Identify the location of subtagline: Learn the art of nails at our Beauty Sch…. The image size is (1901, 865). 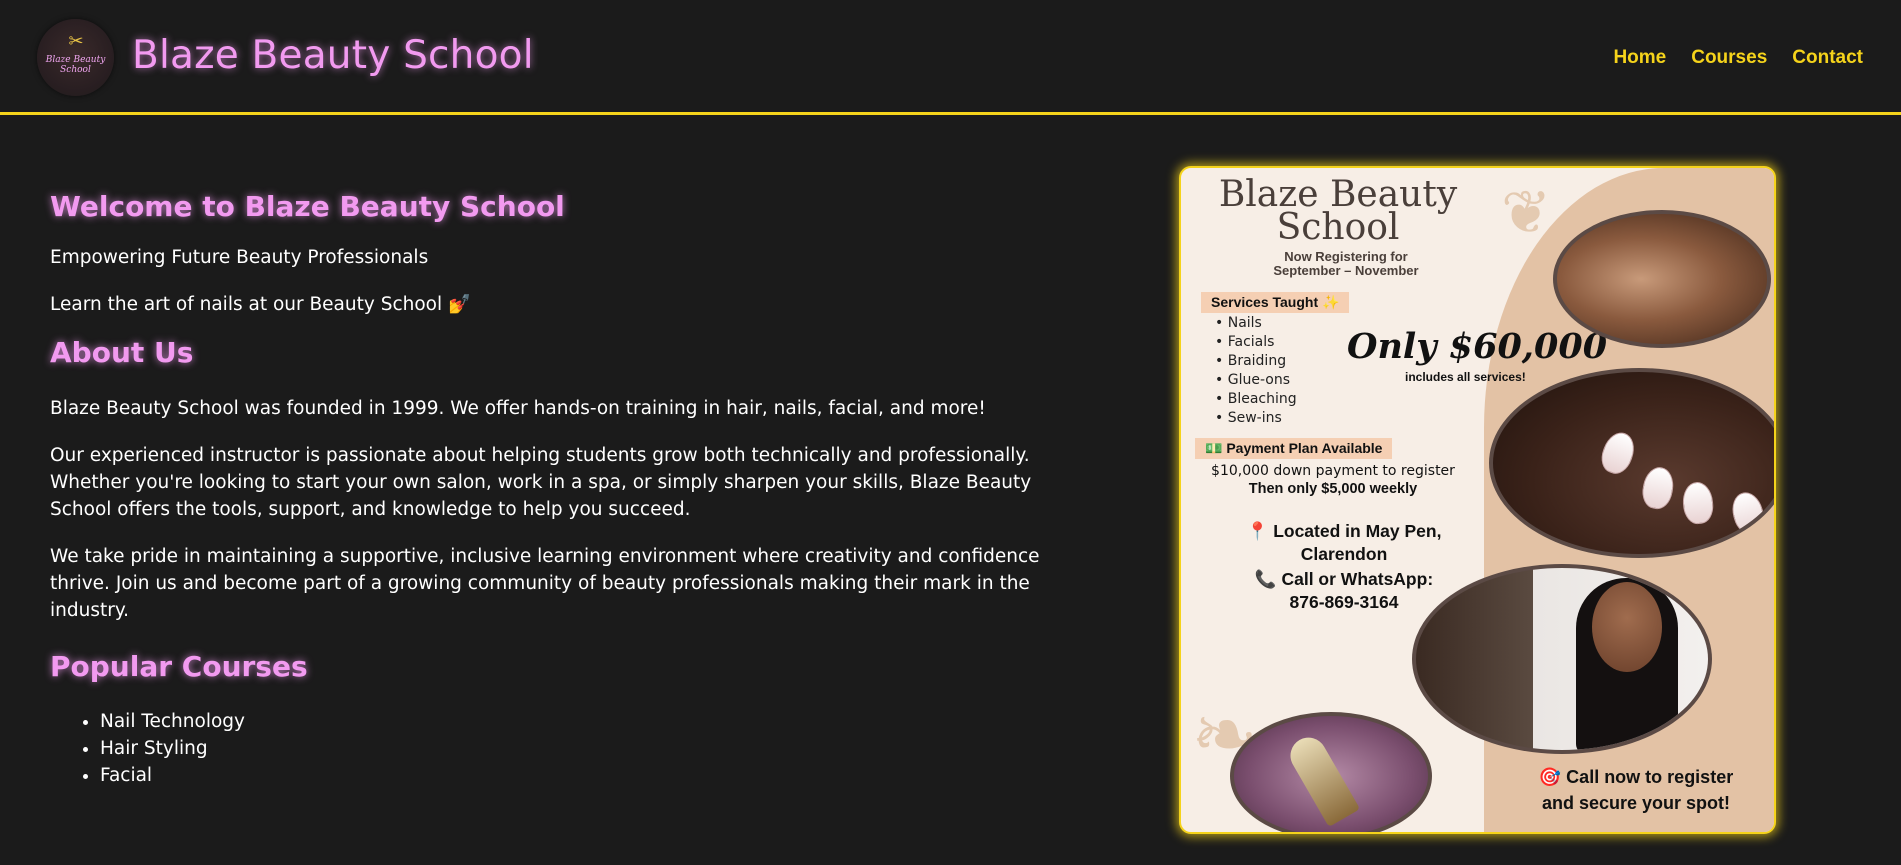
(261, 304).